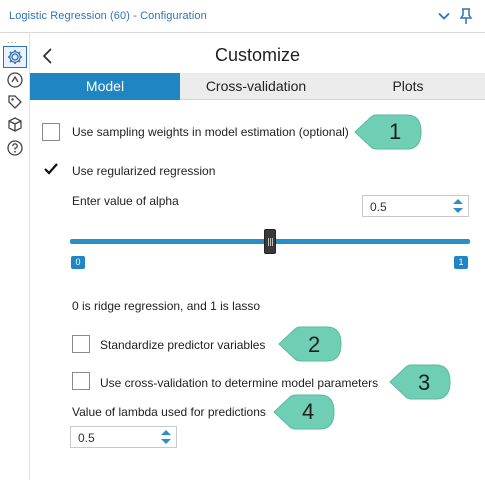  Describe the element at coordinates (15, 102) in the screenshot. I see `tag-icon` at that location.